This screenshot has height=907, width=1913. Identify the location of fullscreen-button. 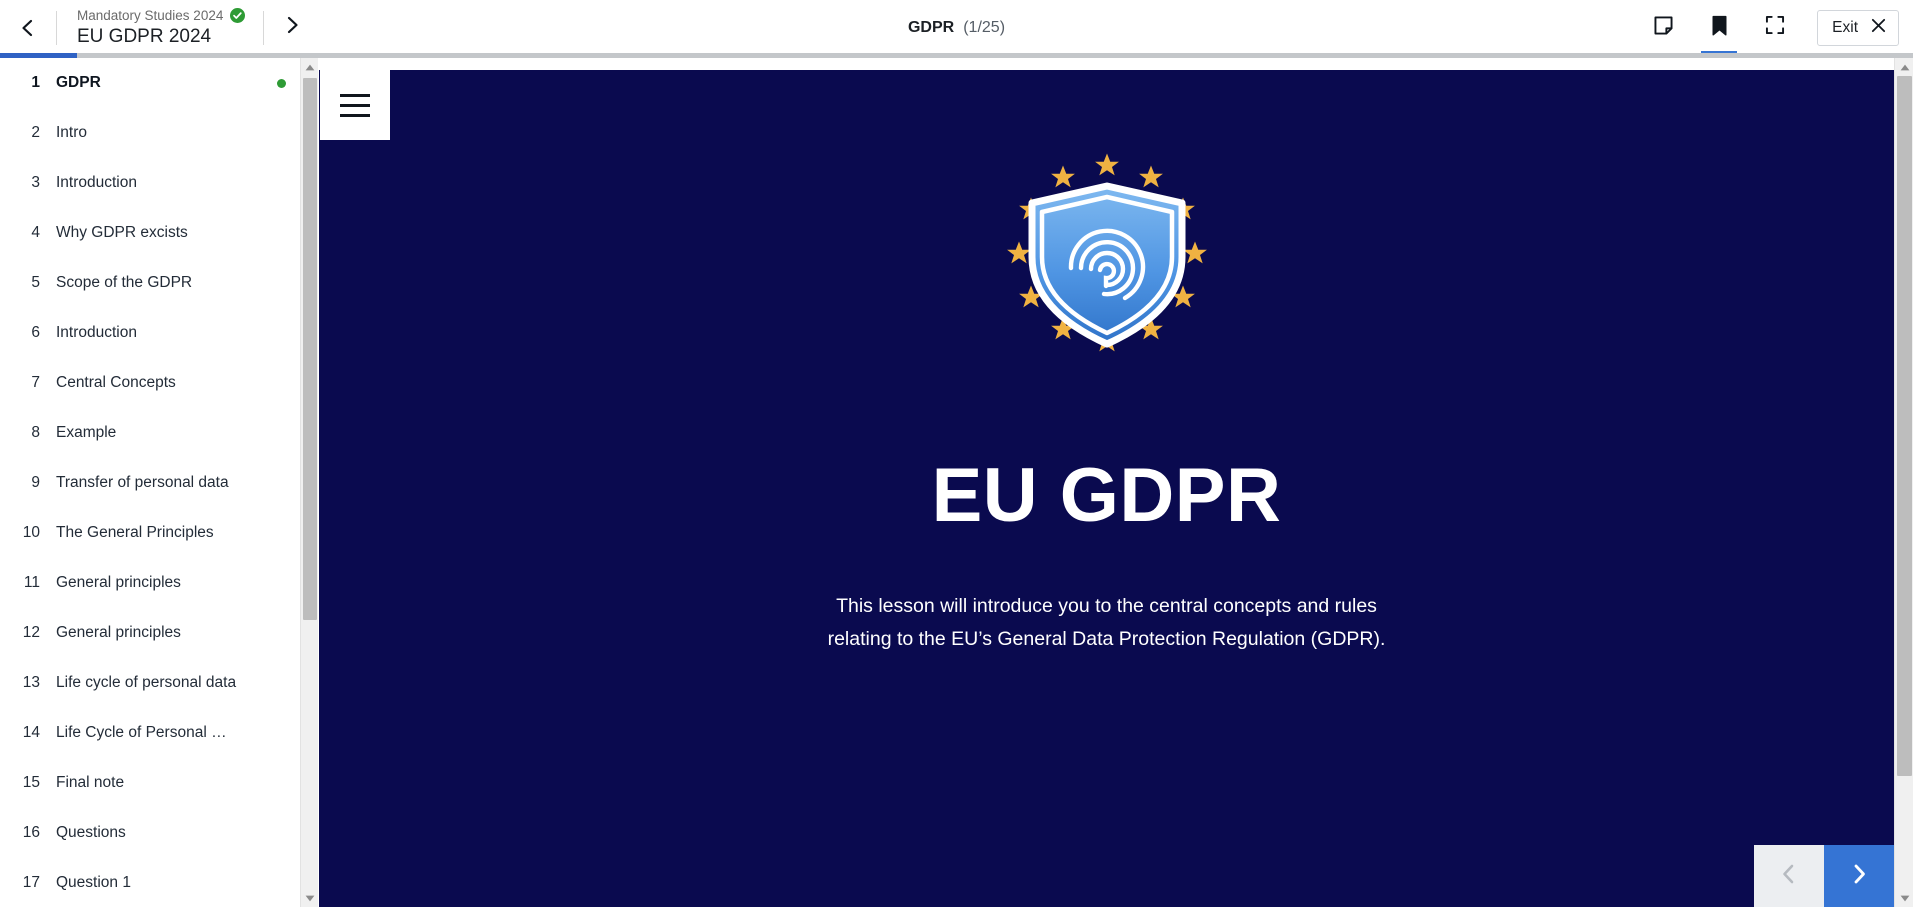
(1775, 27).